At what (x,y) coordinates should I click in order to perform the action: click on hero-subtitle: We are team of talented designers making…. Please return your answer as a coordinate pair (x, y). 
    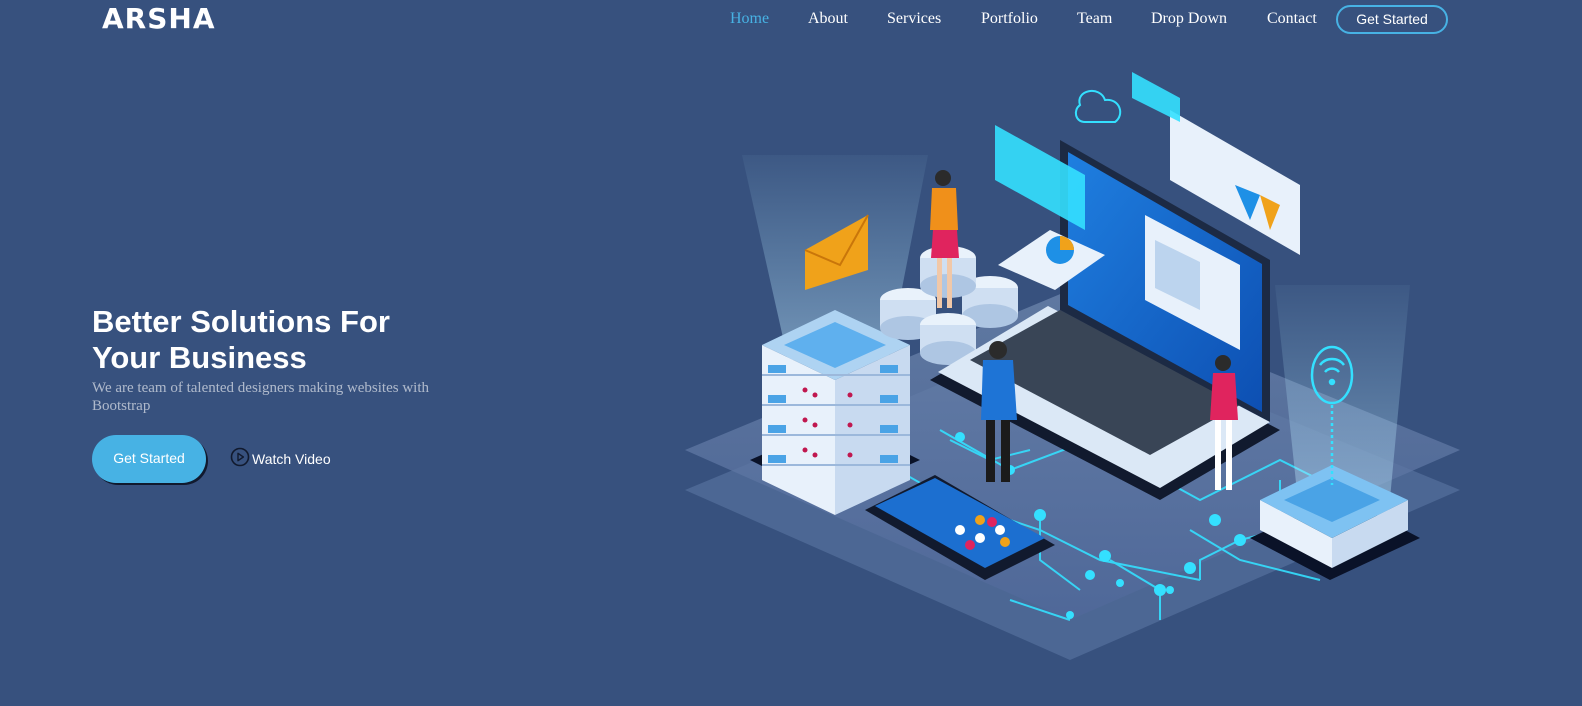
    Looking at the image, I should click on (261, 397).